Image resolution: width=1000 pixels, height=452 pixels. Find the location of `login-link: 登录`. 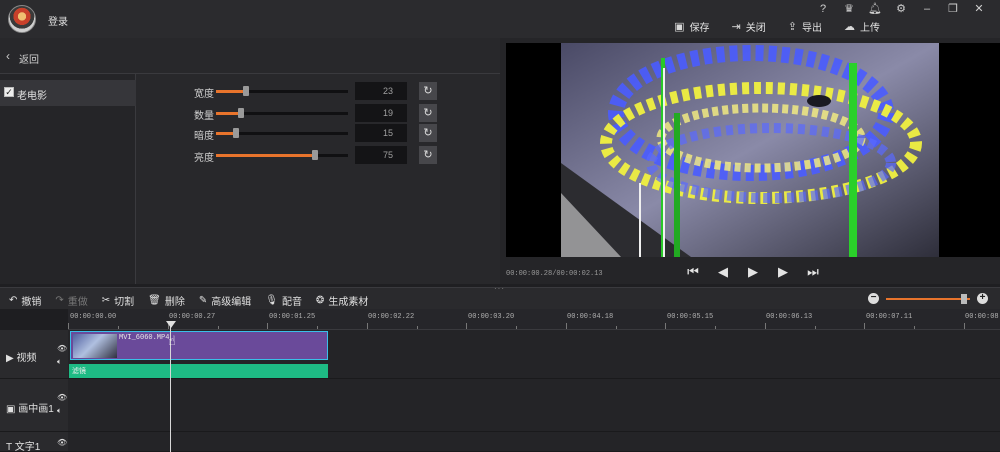

login-link: 登录 is located at coordinates (58, 20).